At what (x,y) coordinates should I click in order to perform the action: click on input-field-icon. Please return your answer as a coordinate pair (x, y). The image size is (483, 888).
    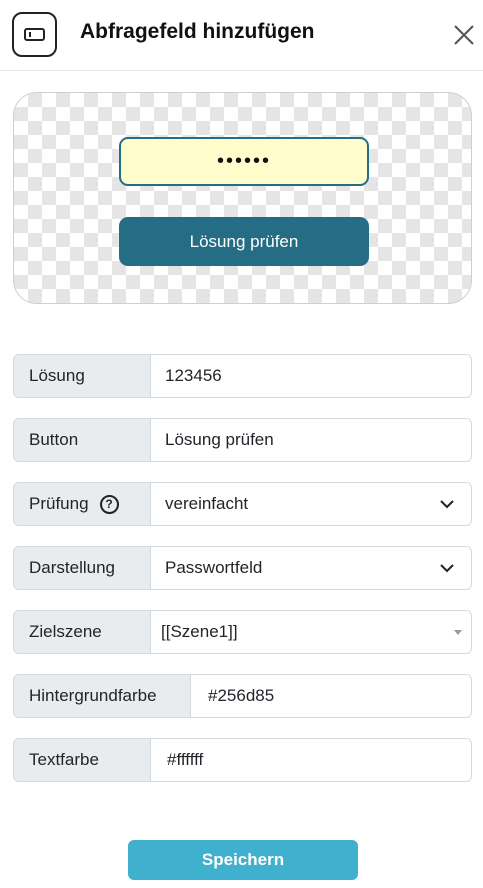
    Looking at the image, I should click on (34, 34).